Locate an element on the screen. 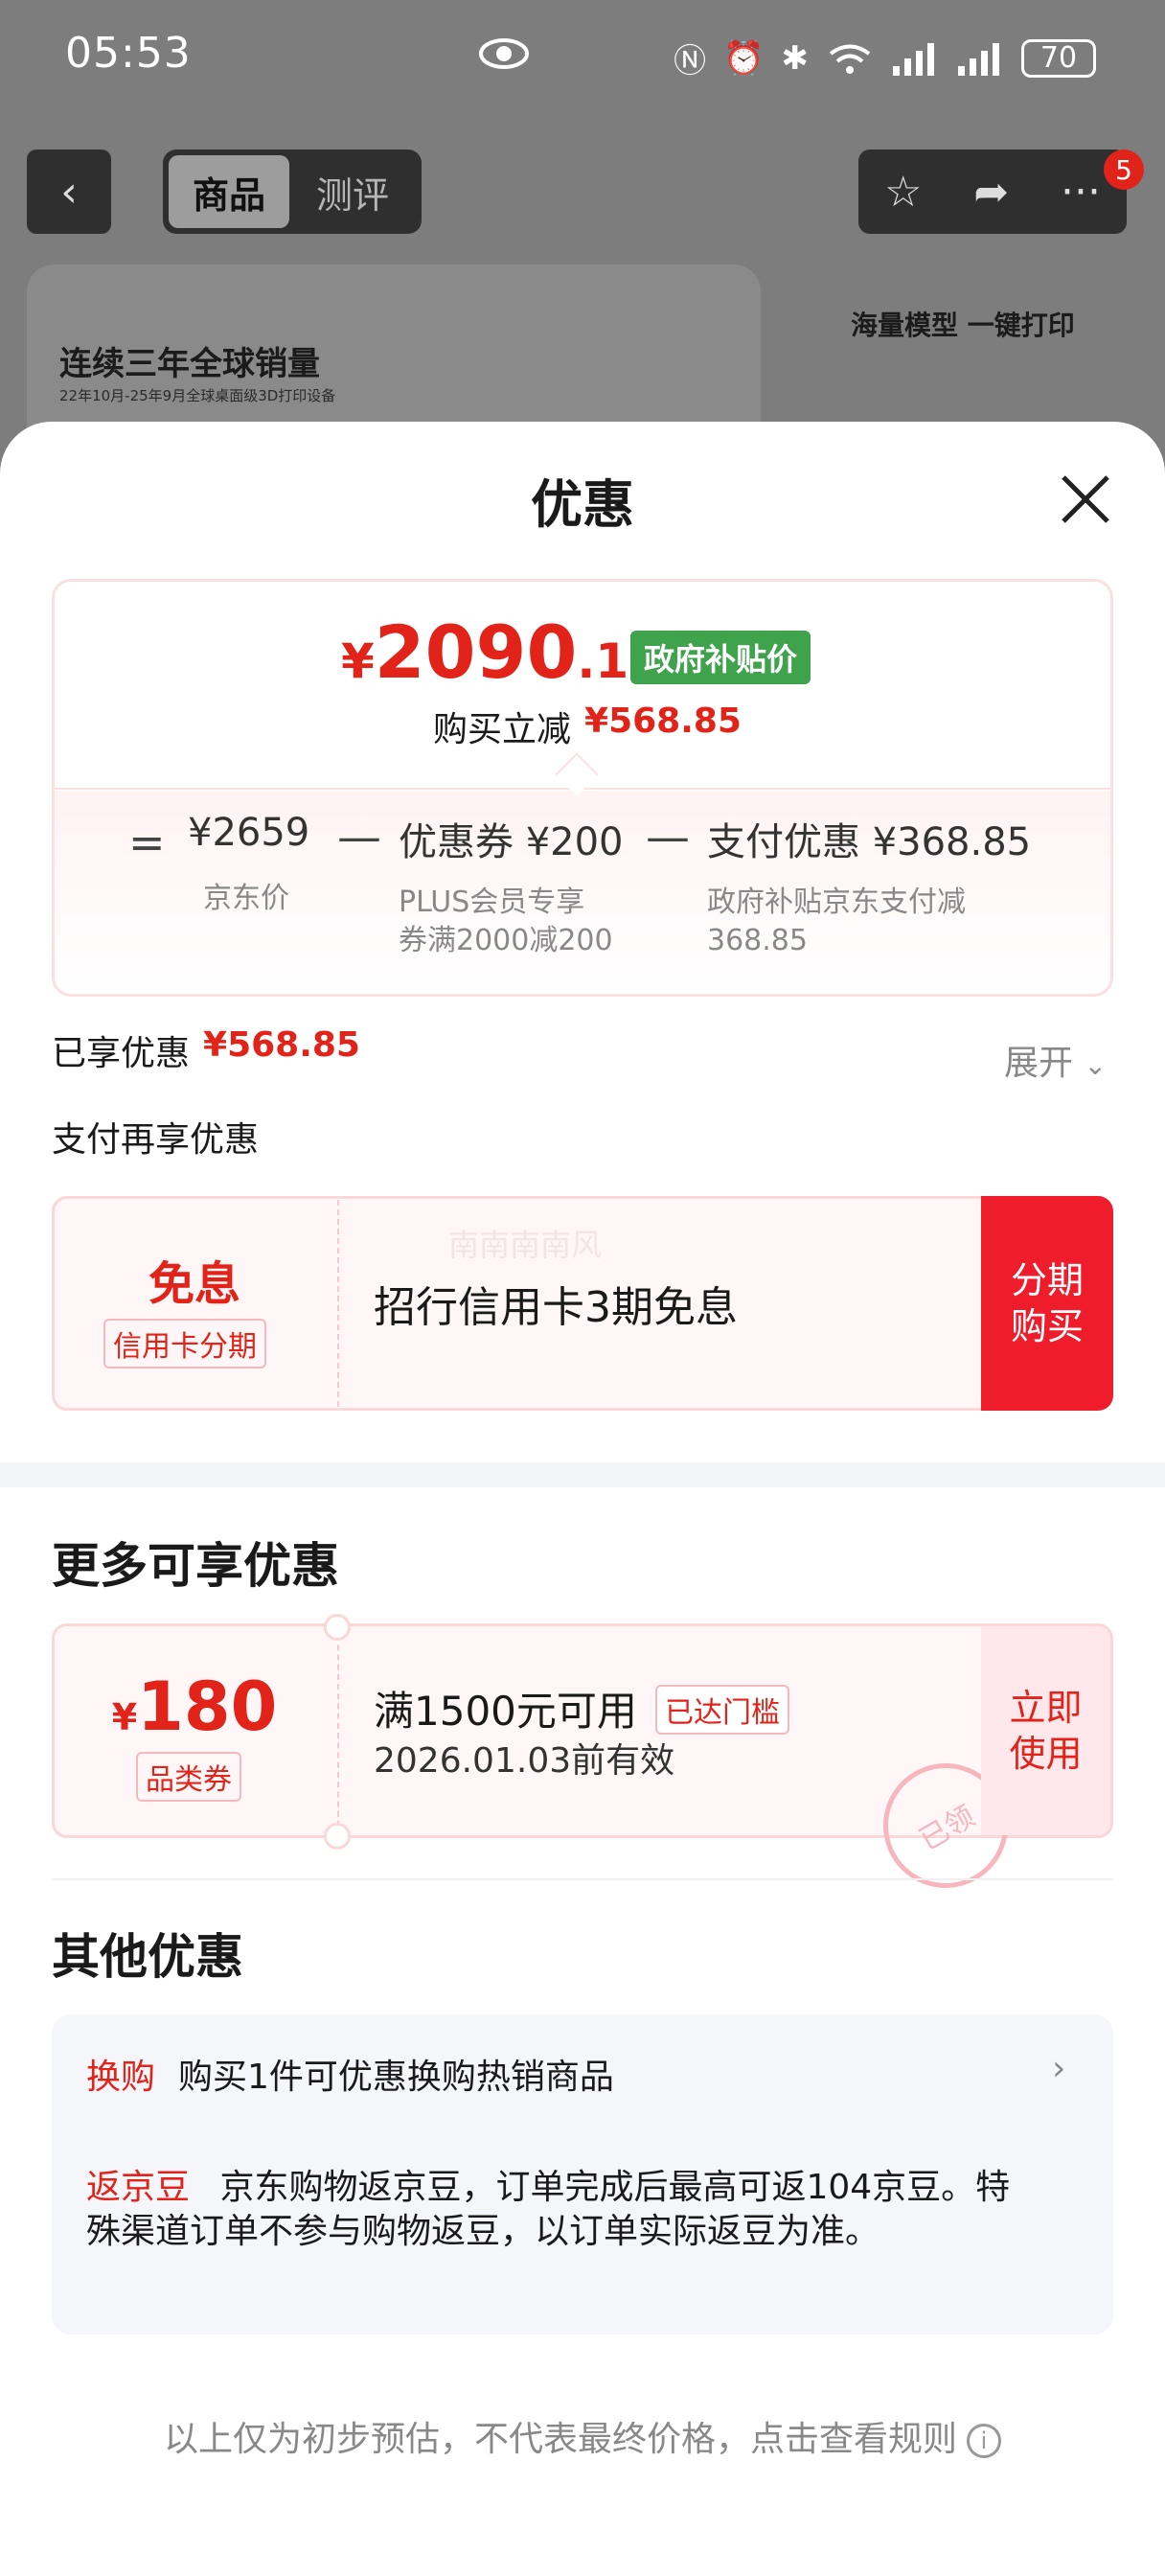 The height and width of the screenshot is (2576, 1165). status-bar: 05:53 Ⓝ ⏰ ✱ 70 is located at coordinates (582, 63).